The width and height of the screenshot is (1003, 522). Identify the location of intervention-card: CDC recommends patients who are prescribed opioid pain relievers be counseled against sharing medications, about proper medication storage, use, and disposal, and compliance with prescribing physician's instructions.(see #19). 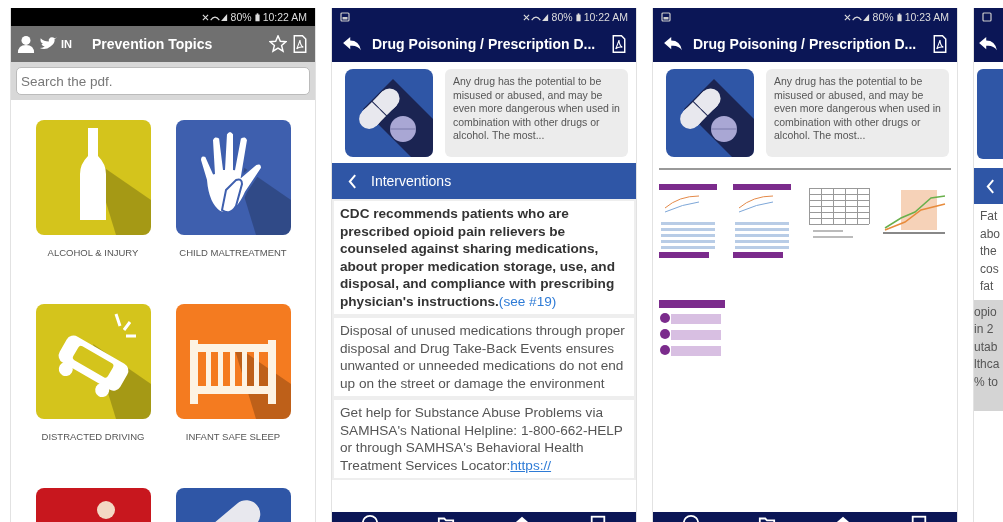
(484, 257).